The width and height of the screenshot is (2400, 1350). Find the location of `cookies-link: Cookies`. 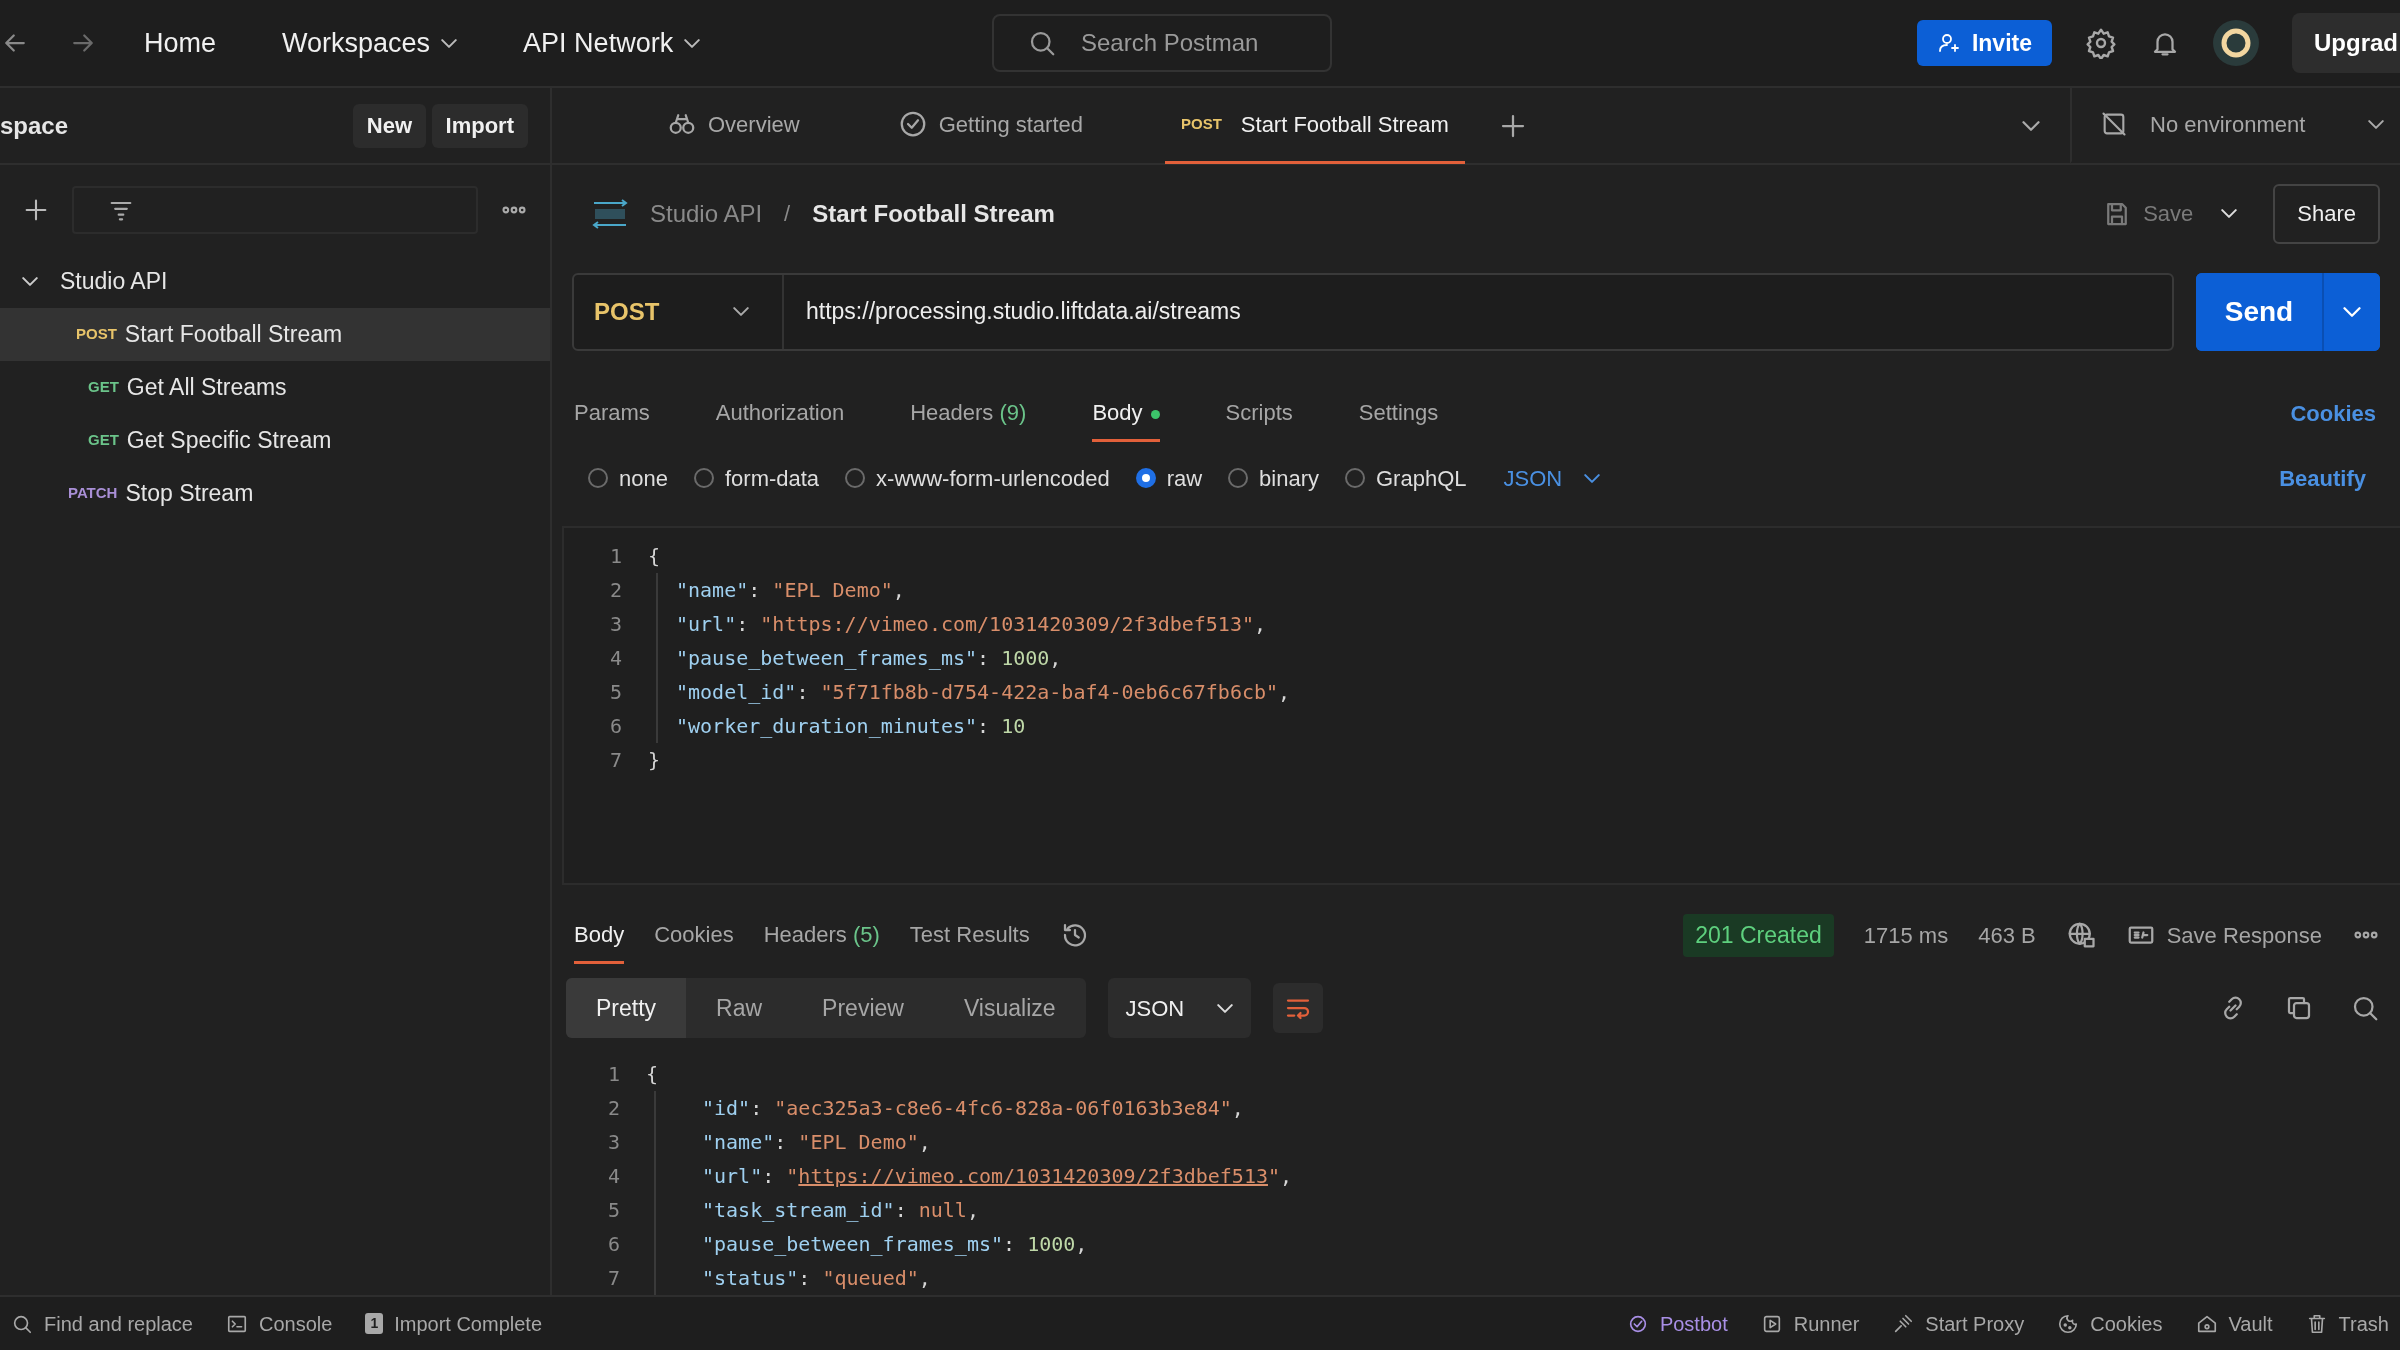

cookies-link: Cookies is located at coordinates (2333, 414).